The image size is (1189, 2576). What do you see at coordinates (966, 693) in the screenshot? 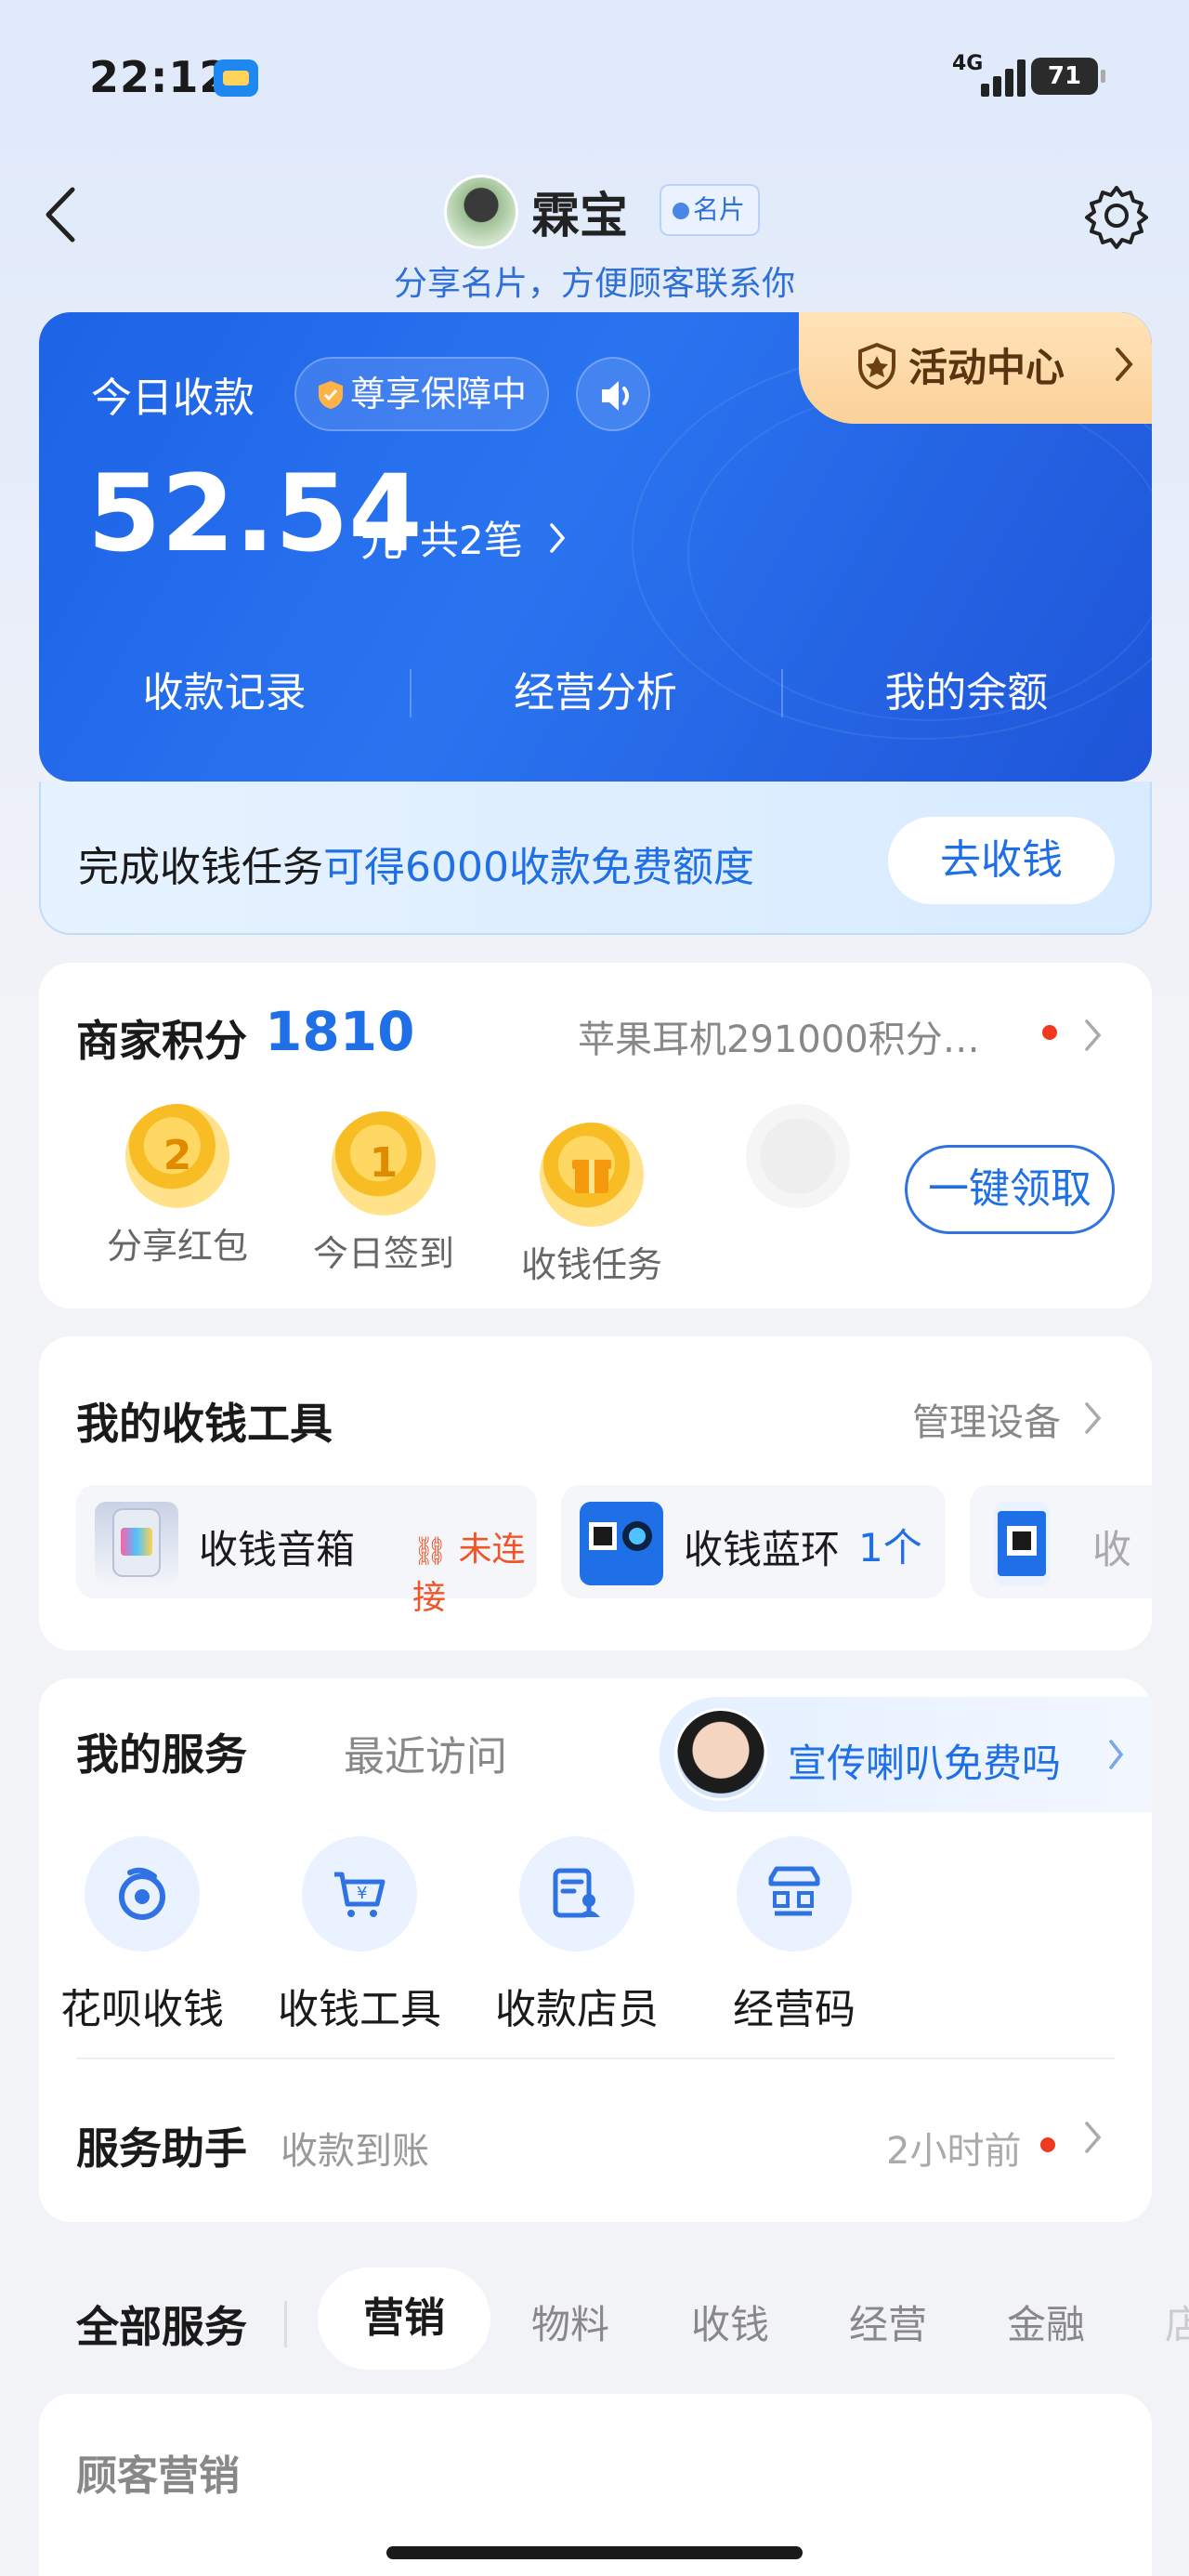
I see `my-balance-link: 我的余额` at bounding box center [966, 693].